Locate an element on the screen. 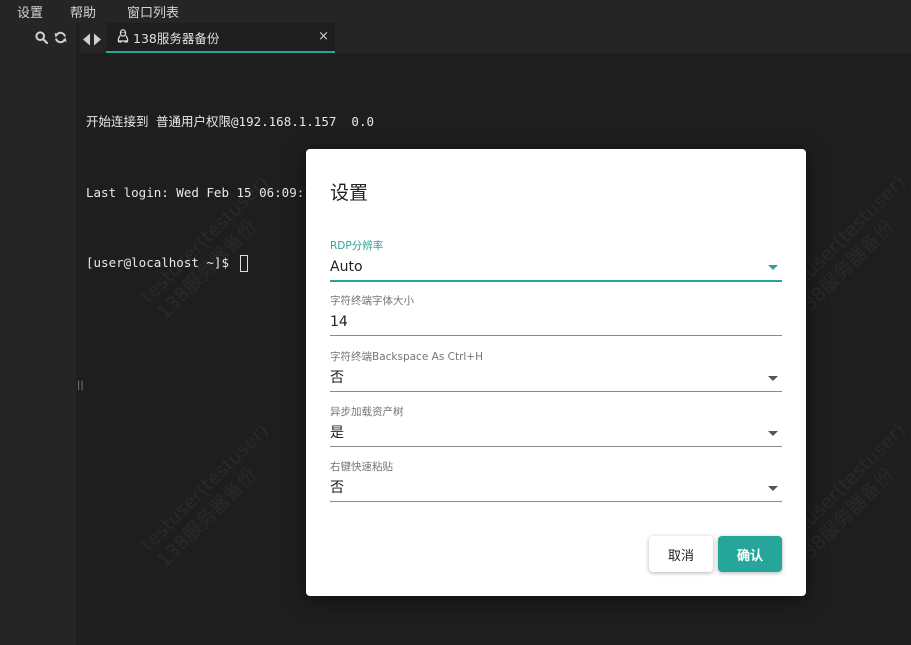  dialog-title: 设置 is located at coordinates (349, 193).